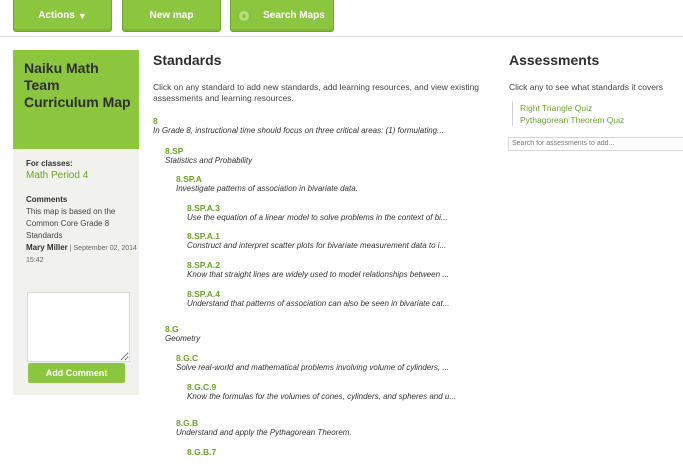 This screenshot has height=465, width=683. I want to click on top-toolbar: Actions ▼ New map Search Maps, so click(341, 18).